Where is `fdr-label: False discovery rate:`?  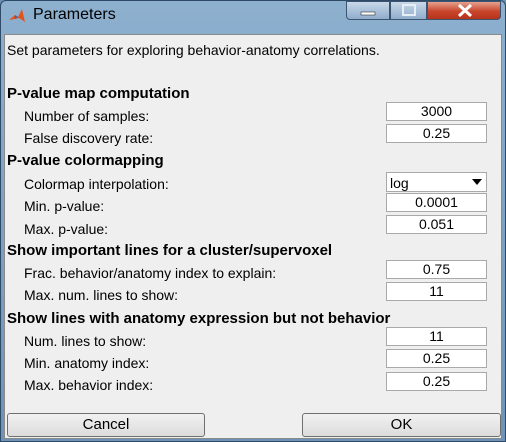 fdr-label: False discovery rate: is located at coordinates (89, 138).